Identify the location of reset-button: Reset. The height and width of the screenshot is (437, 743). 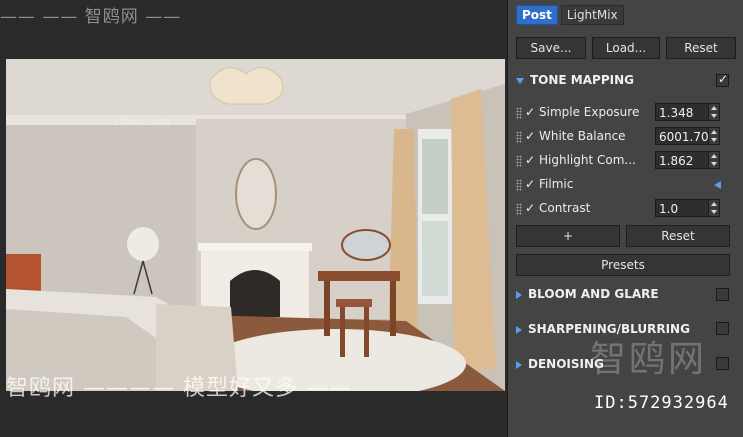
(701, 48).